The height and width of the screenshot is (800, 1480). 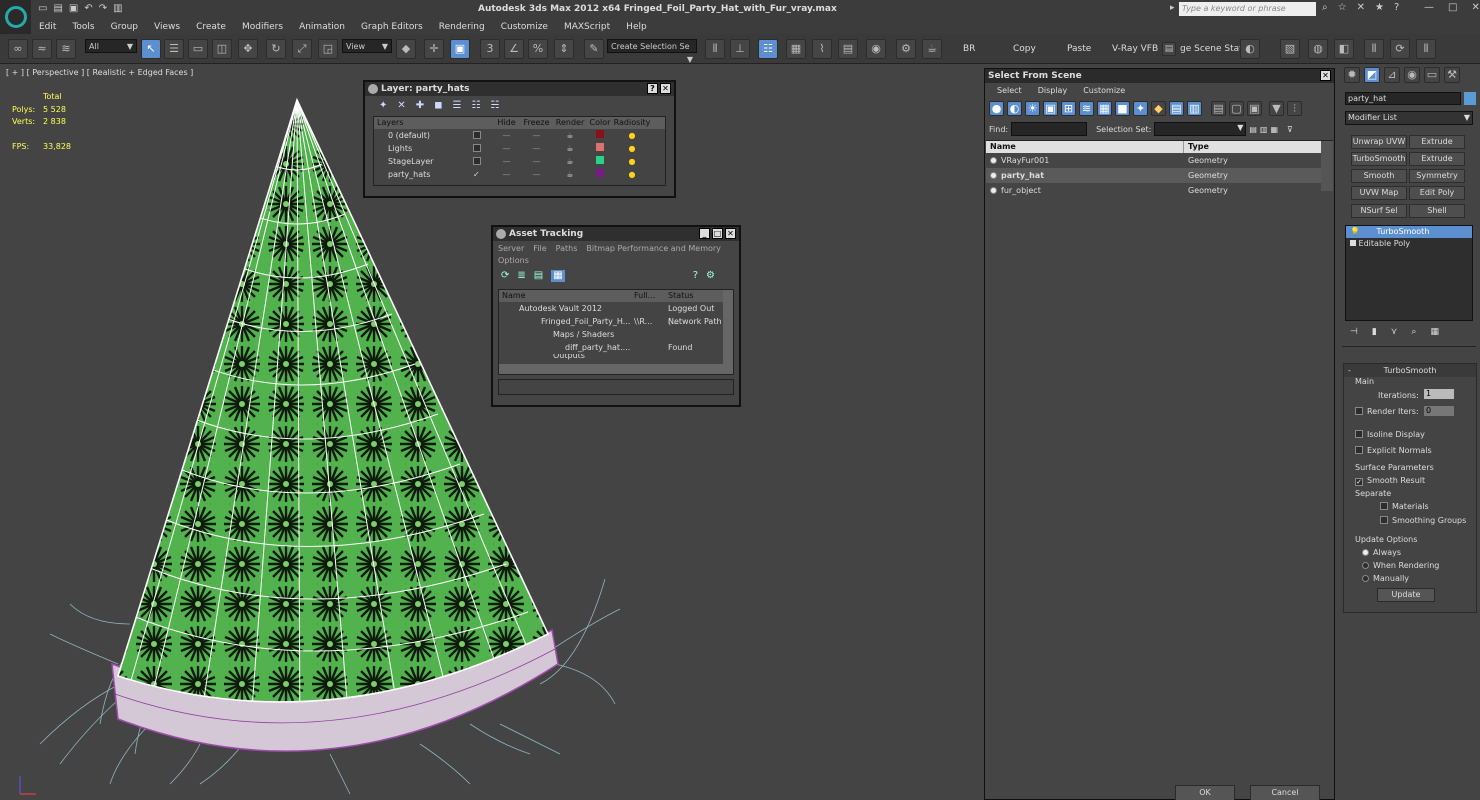 I want to click on isoline-row: Isoline Display, so click(x=1390, y=434).